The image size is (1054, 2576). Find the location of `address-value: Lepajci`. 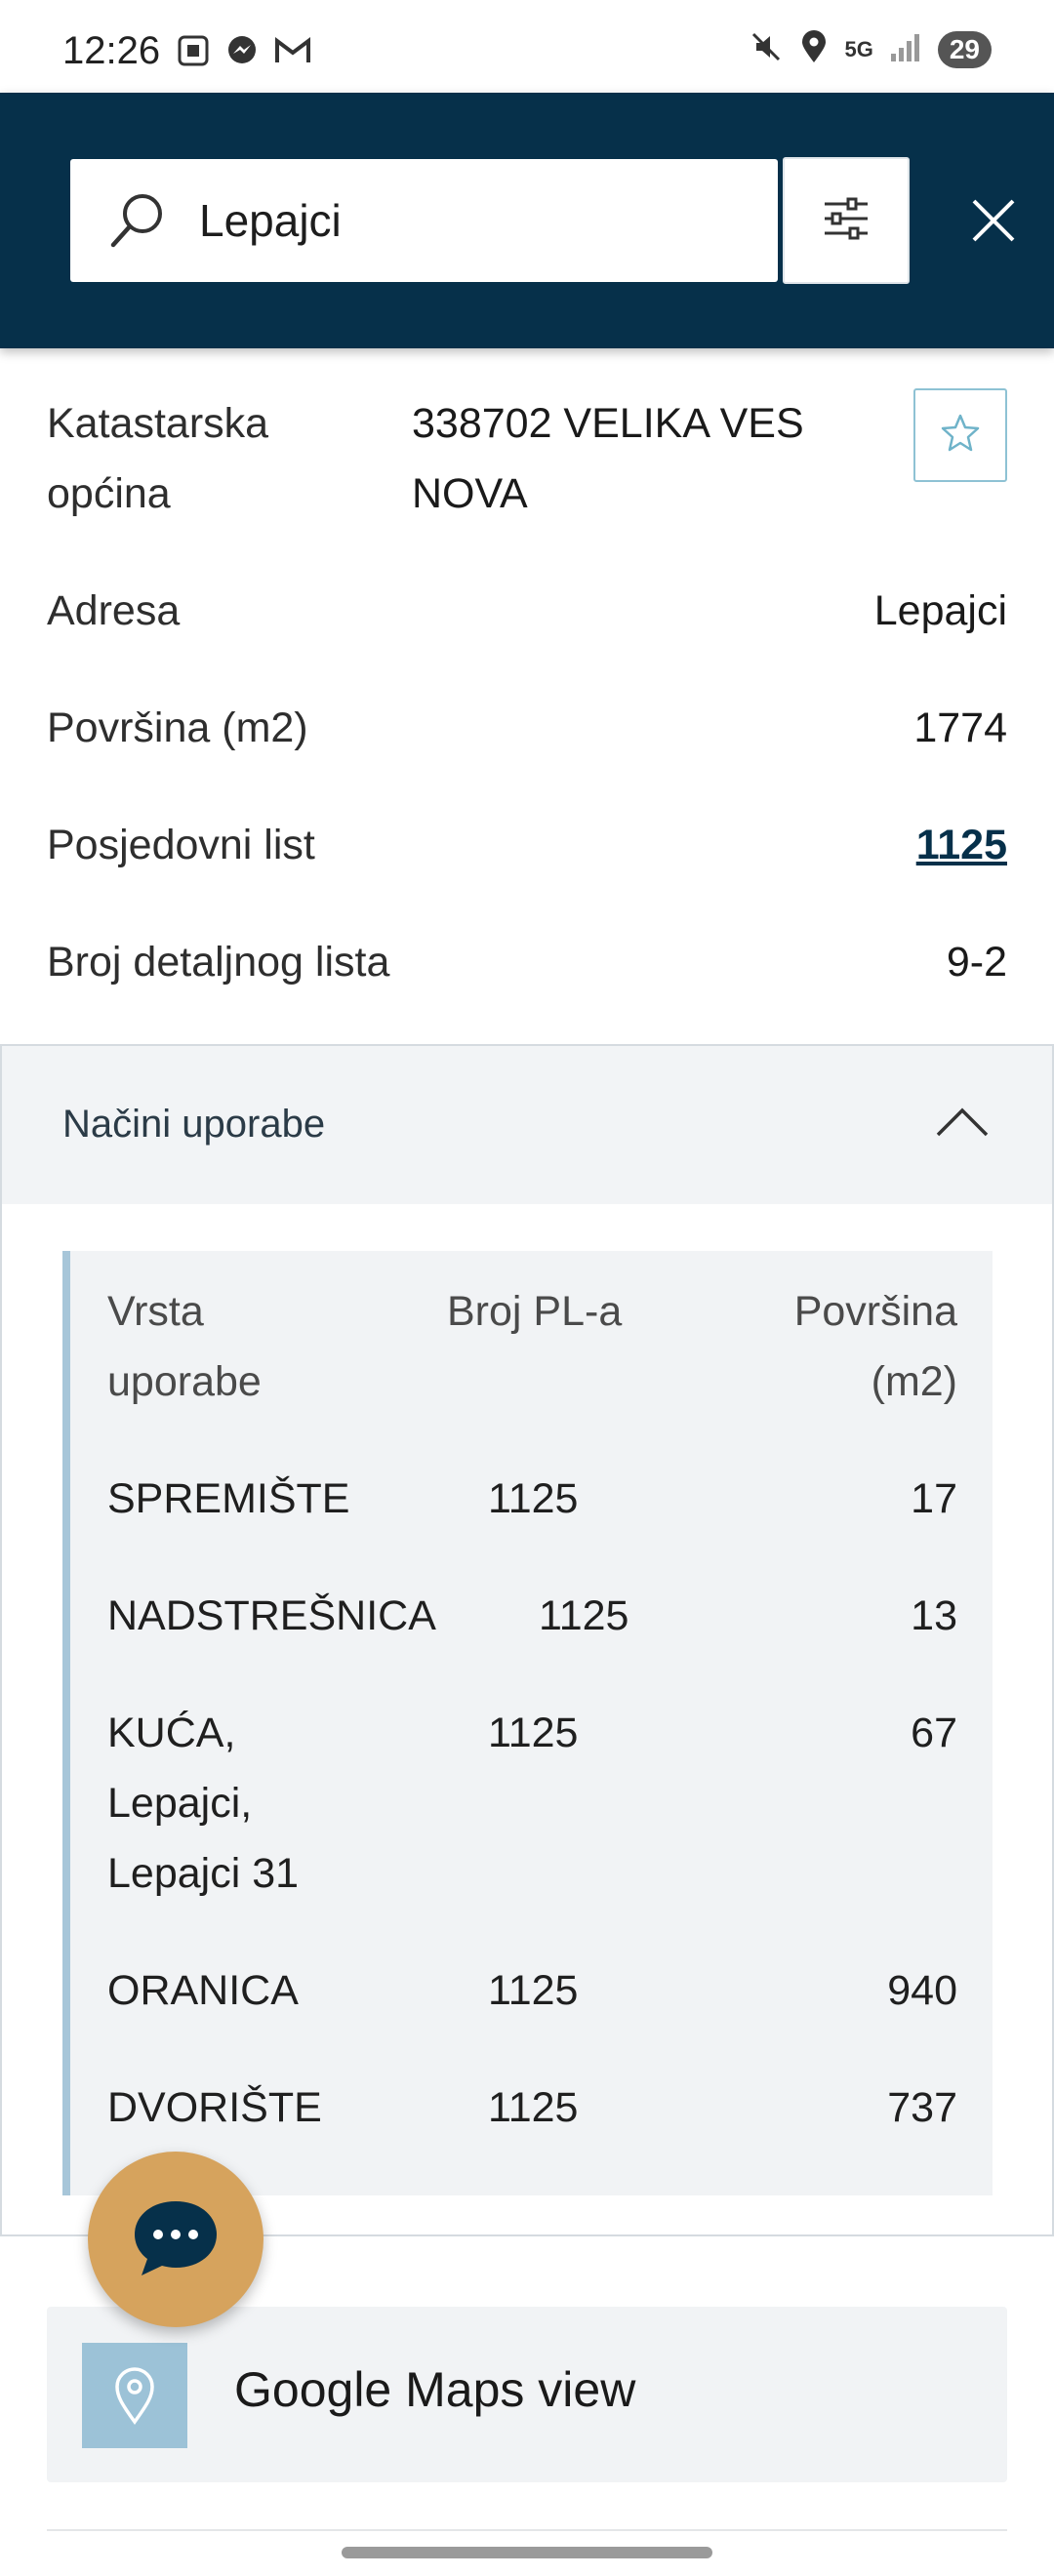

address-value: Lepajci is located at coordinates (940, 610).